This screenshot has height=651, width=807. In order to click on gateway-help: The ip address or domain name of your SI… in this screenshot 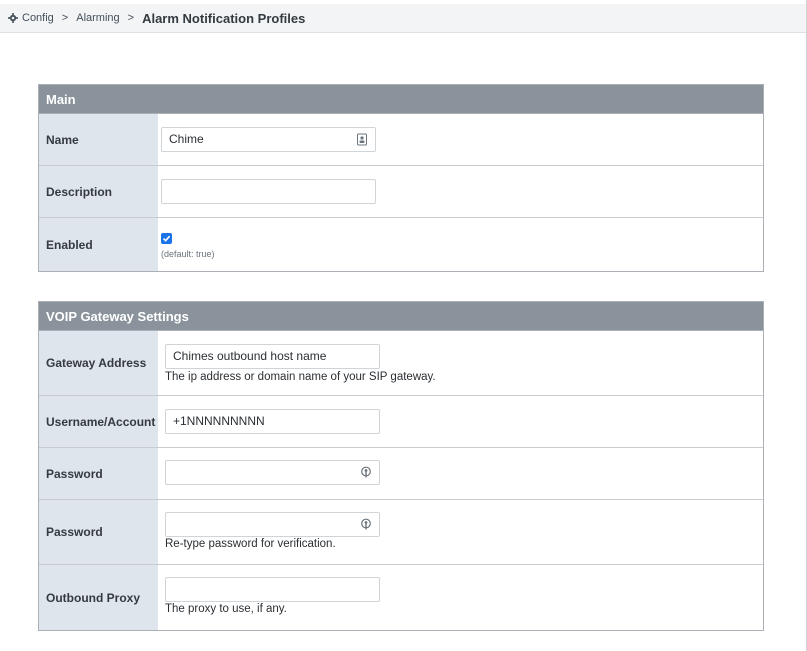, I will do `click(300, 377)`.